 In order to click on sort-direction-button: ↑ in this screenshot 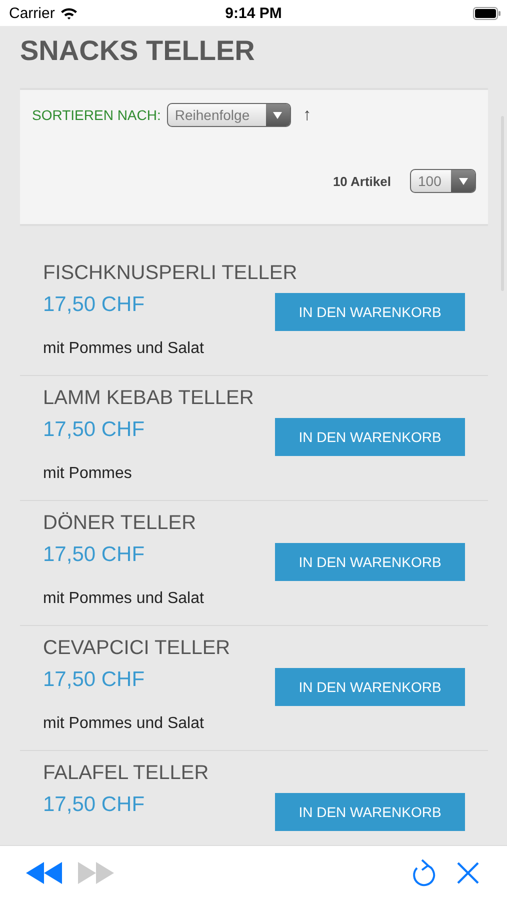, I will do `click(307, 115)`.